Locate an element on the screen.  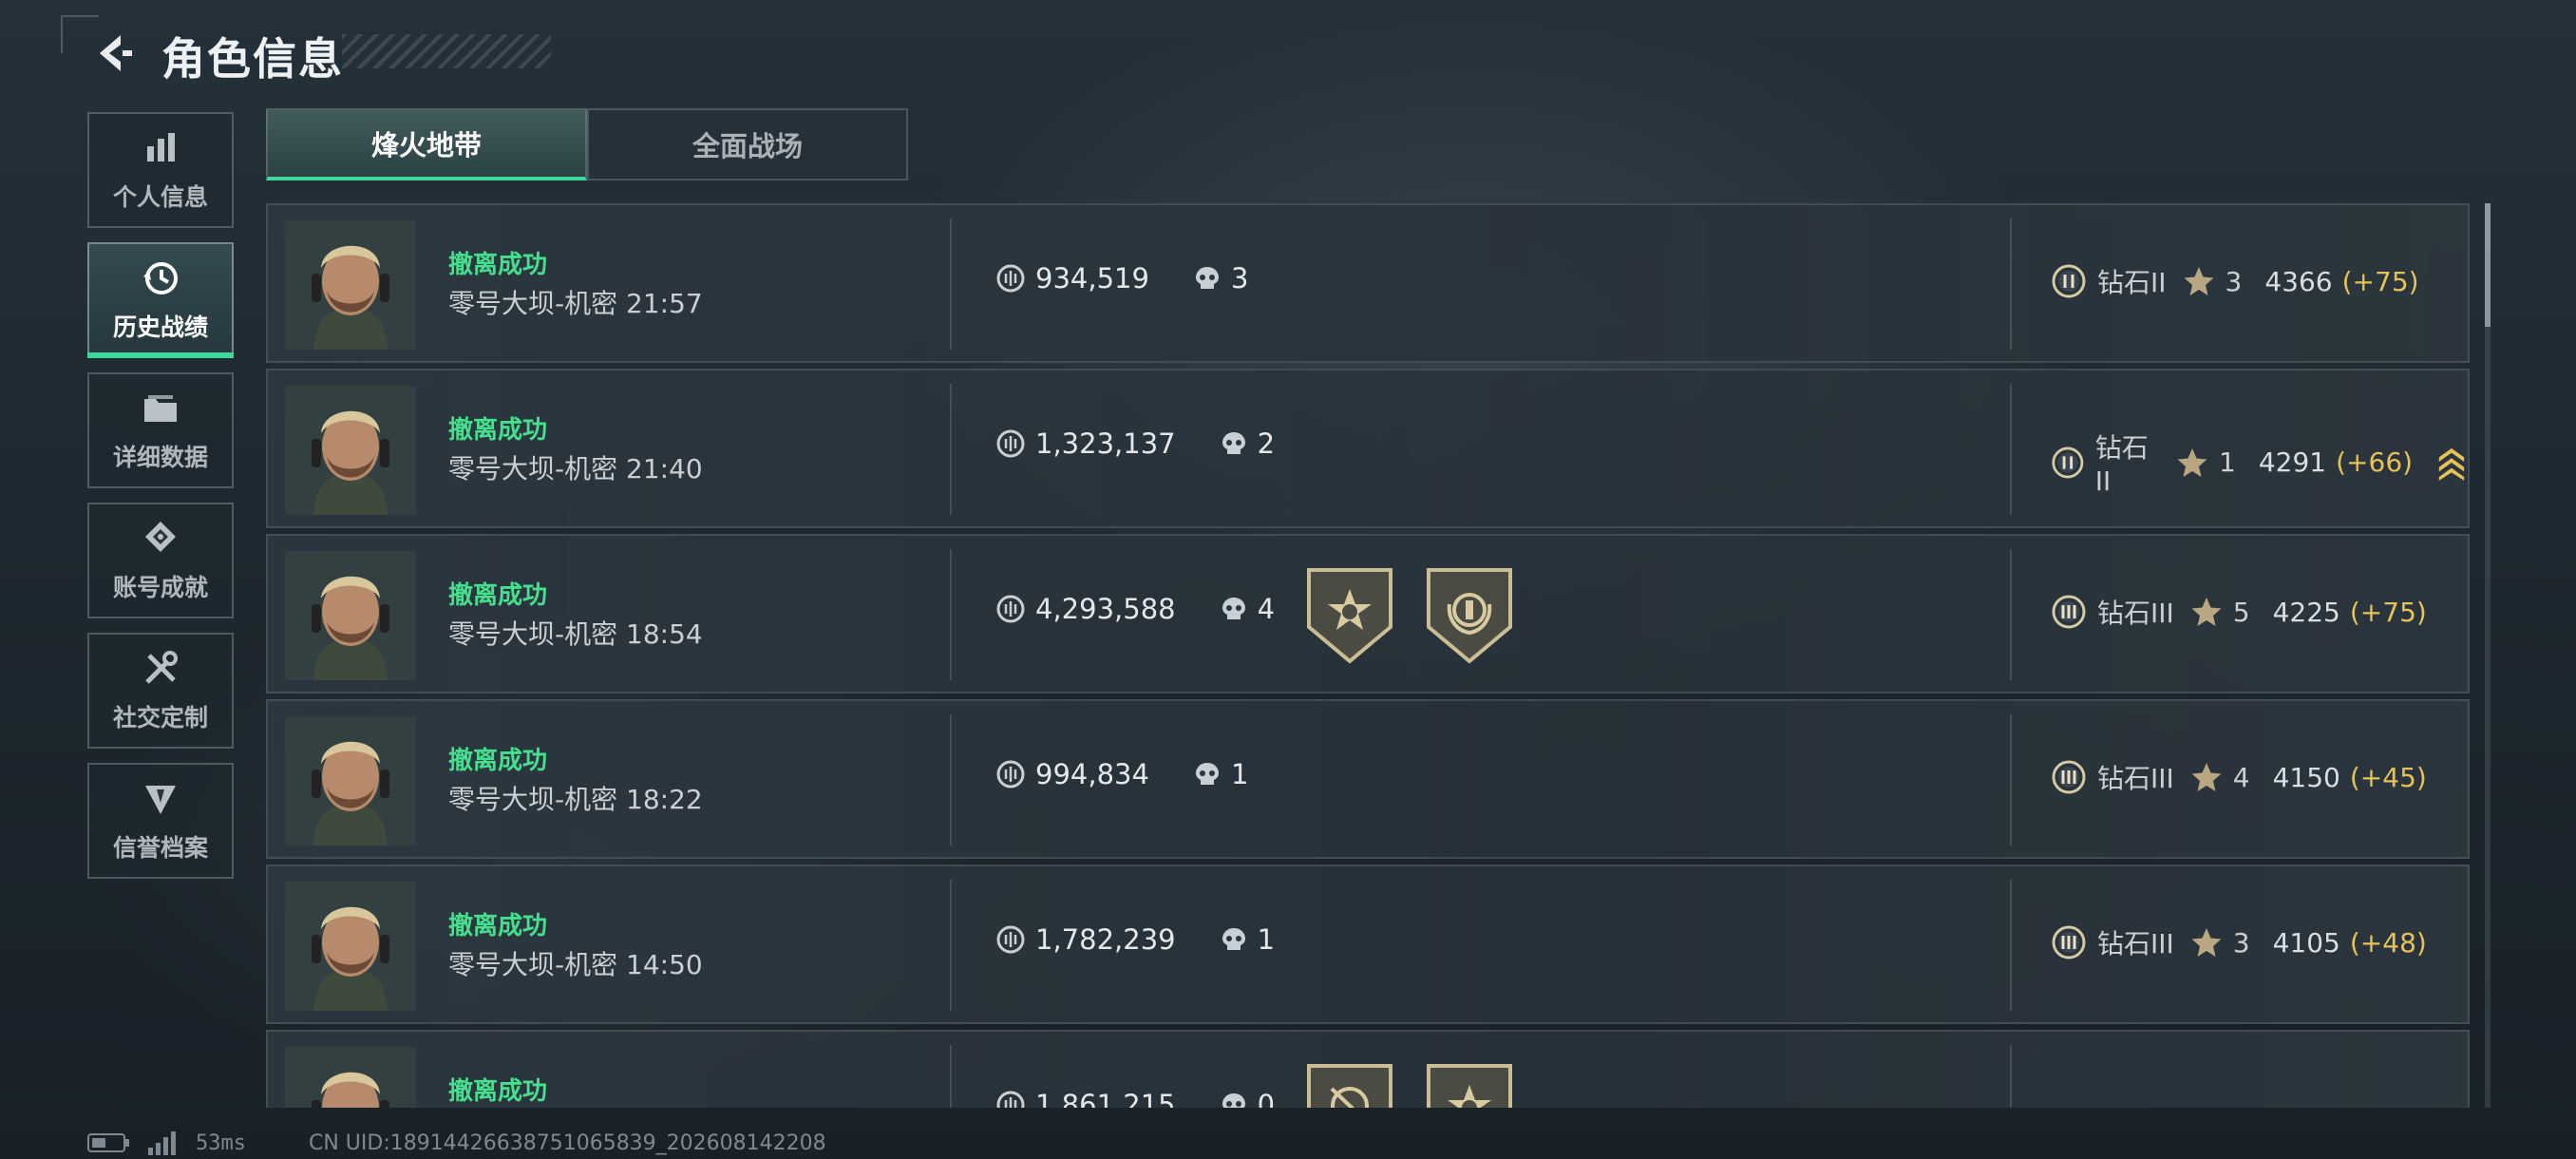
bar-chart-icon is located at coordinates (161, 147).